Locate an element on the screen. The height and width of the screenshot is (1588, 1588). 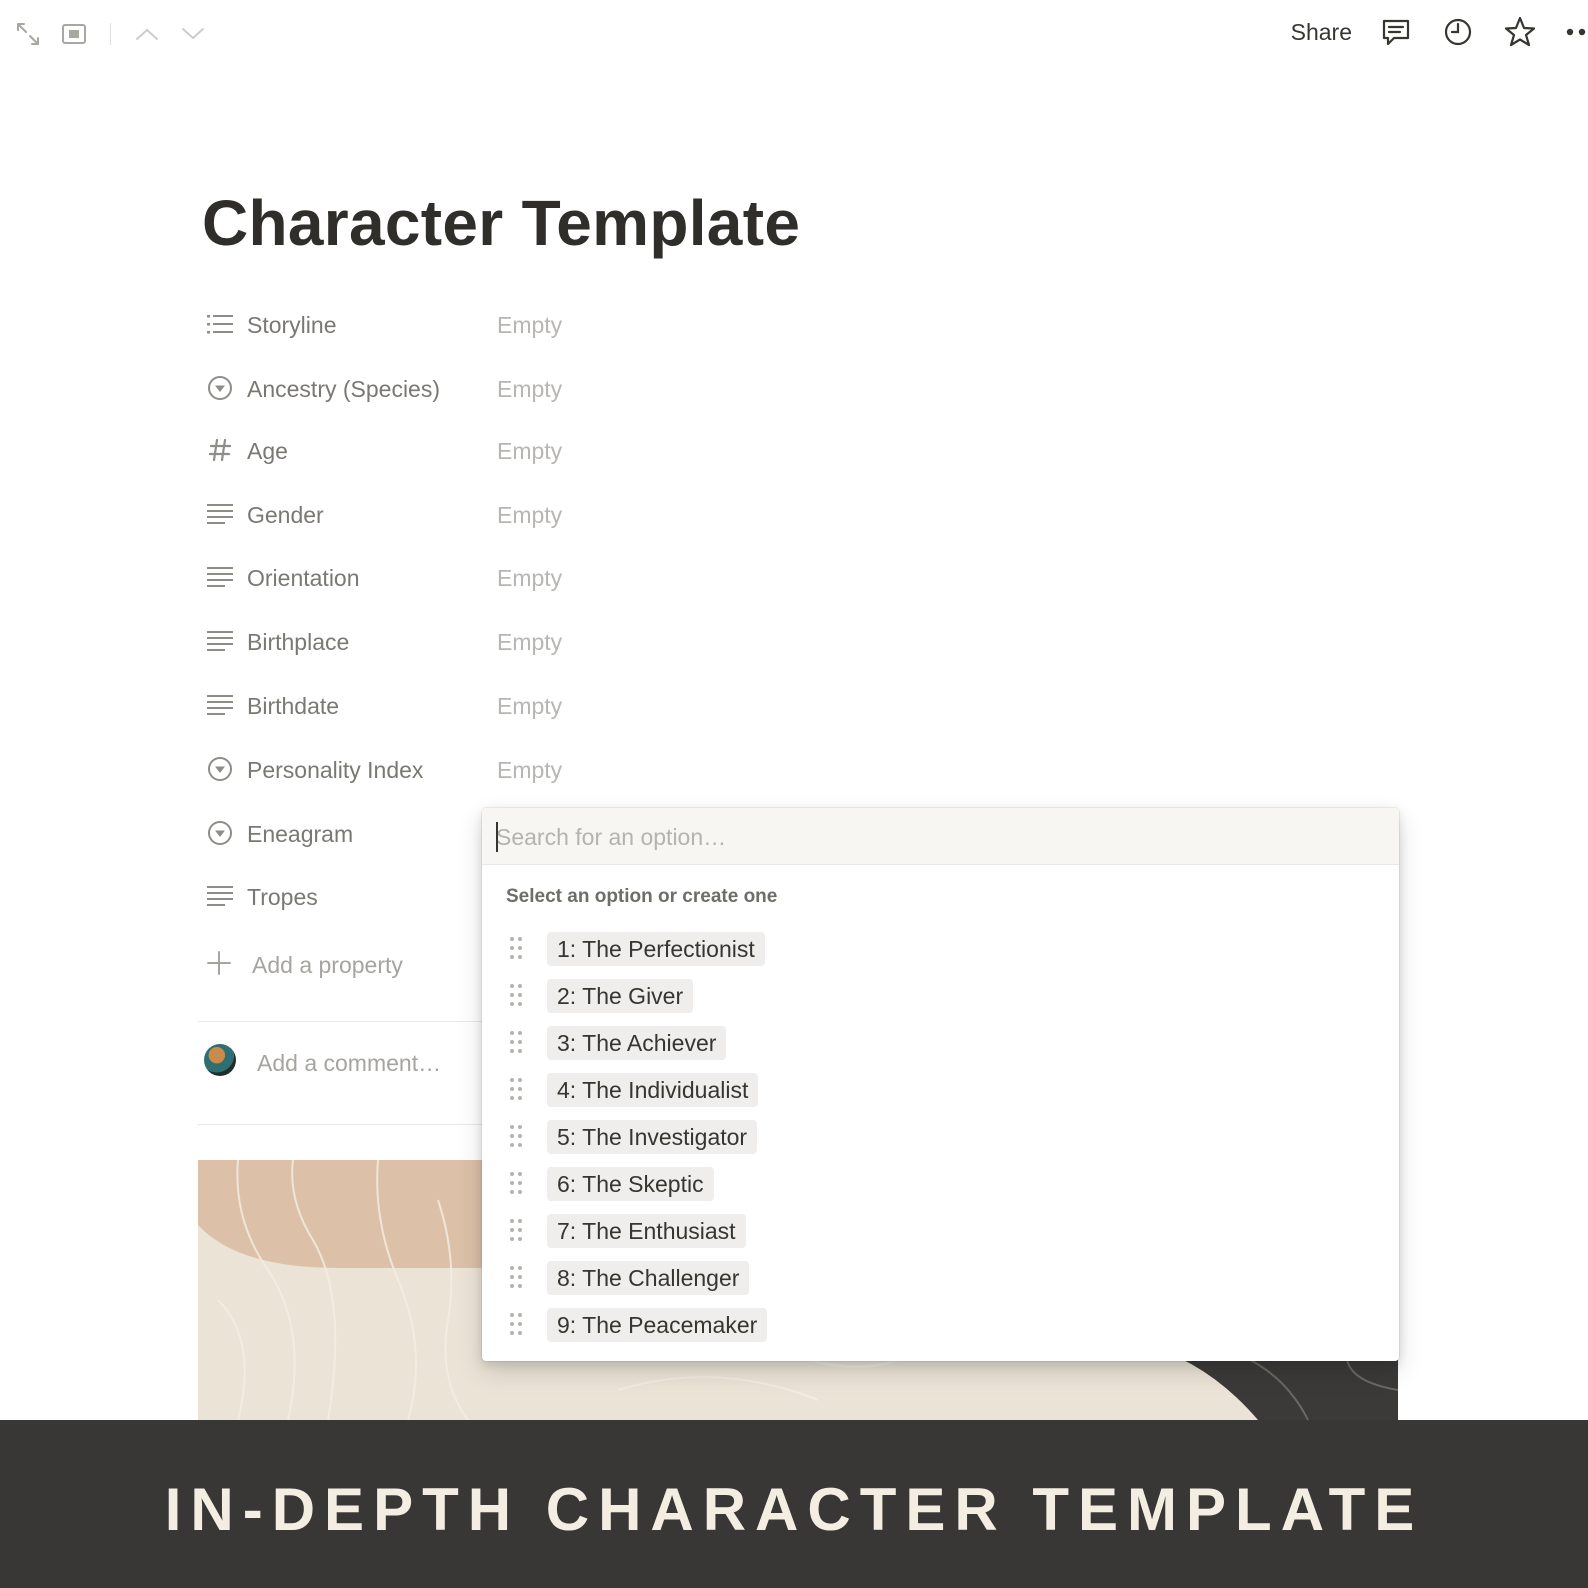
property-label: Storyline is located at coordinates (292, 325).